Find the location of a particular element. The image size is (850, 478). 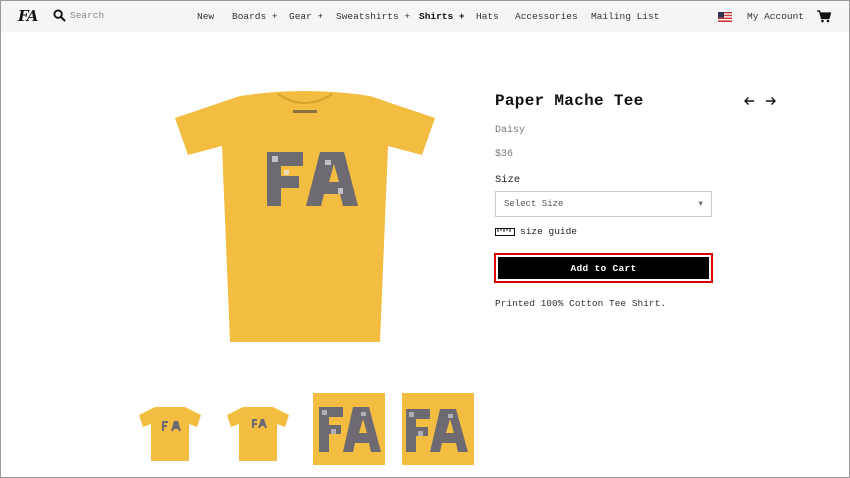

size-guide-link: size guide is located at coordinates (536, 231).